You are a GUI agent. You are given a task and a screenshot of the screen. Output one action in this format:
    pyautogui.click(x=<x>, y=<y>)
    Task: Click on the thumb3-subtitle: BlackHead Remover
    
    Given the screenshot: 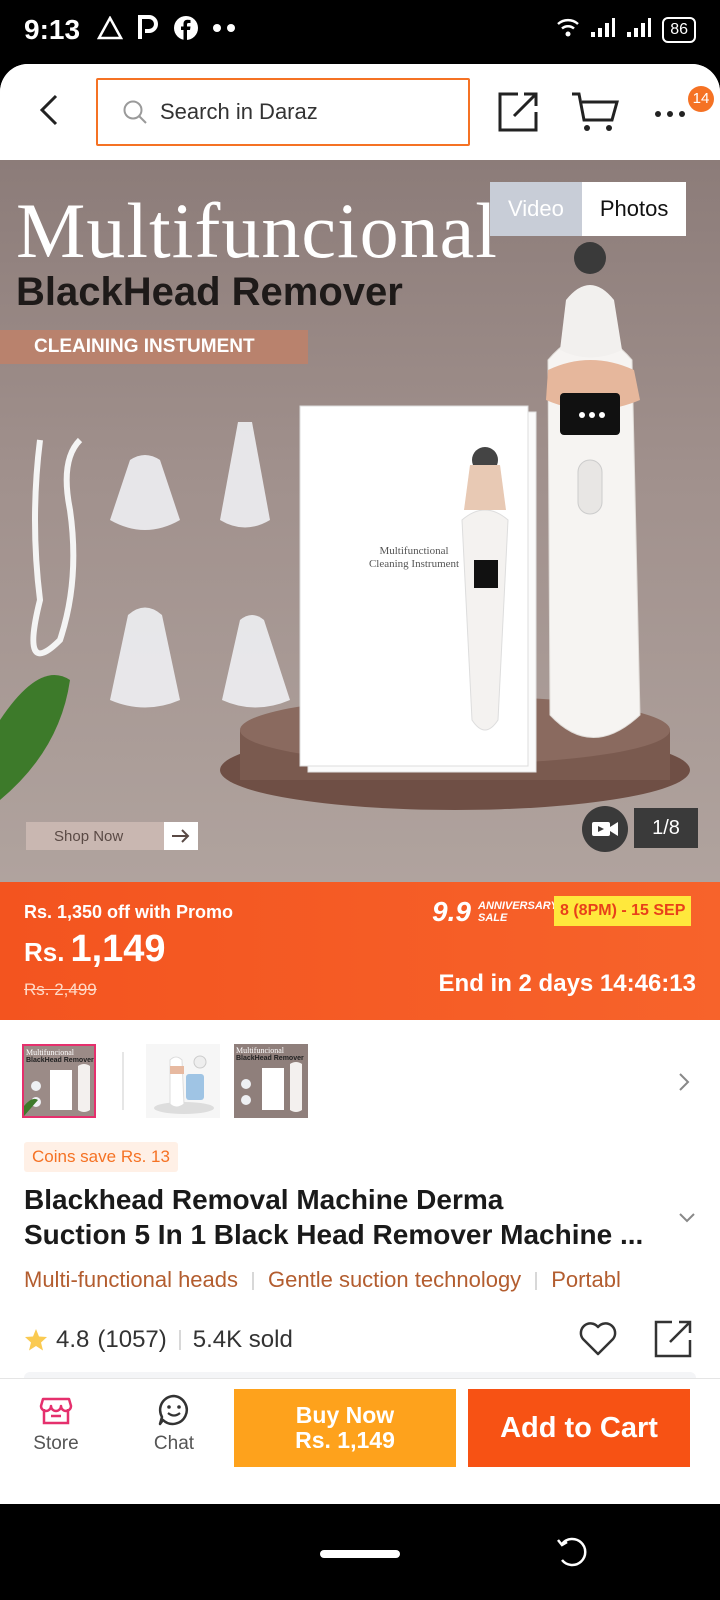 What is the action you would take?
    pyautogui.click(x=270, y=1058)
    